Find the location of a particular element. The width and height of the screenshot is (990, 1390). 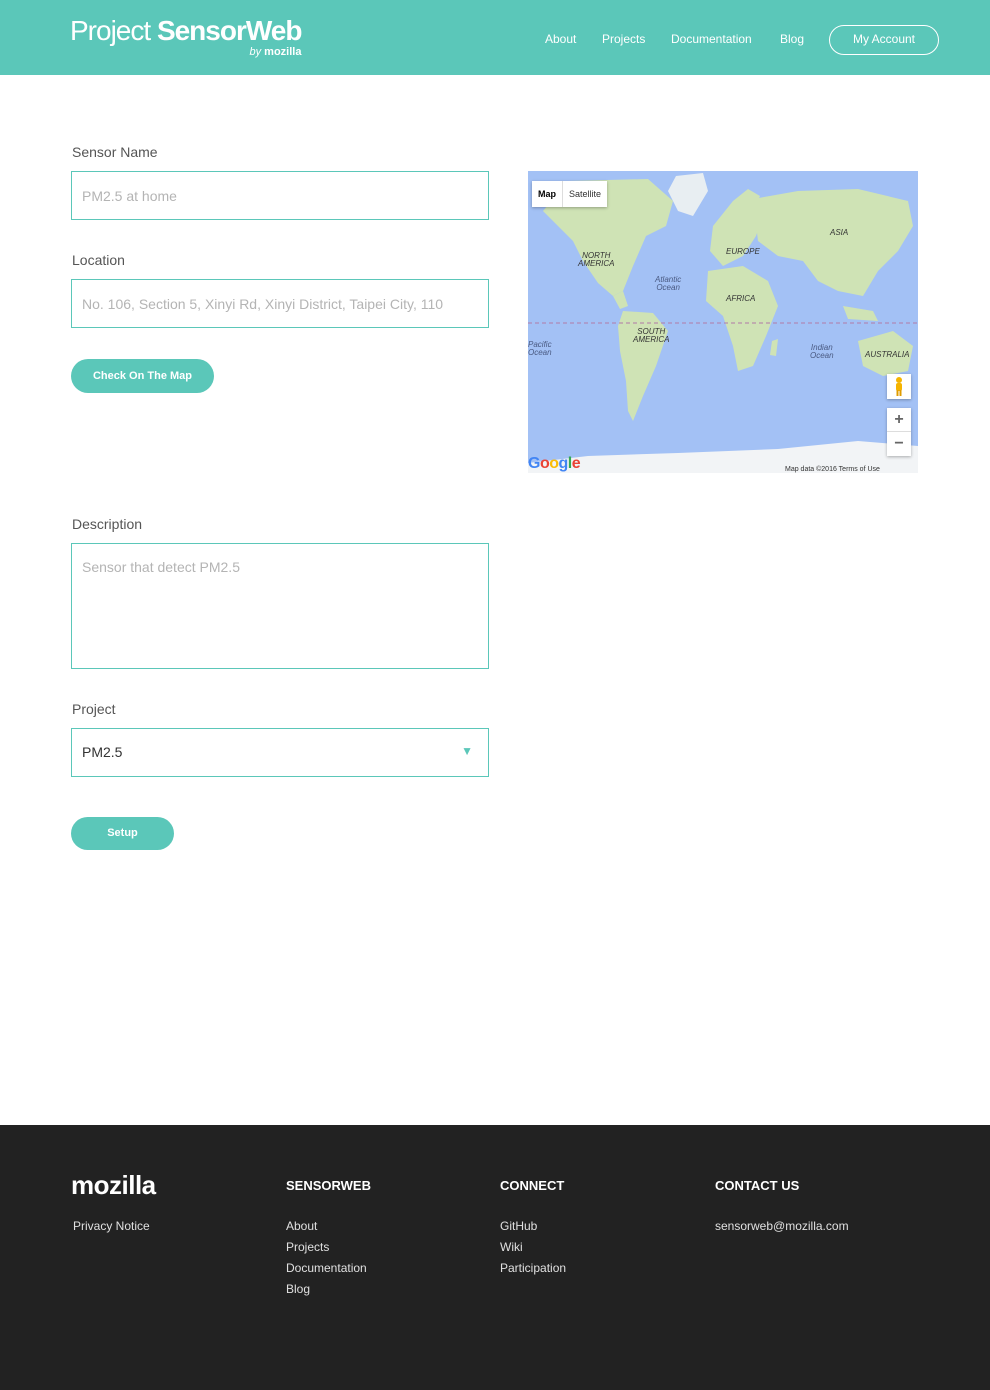

site-logo: Project SensorWeb by mozilla is located at coordinates (186, 37).